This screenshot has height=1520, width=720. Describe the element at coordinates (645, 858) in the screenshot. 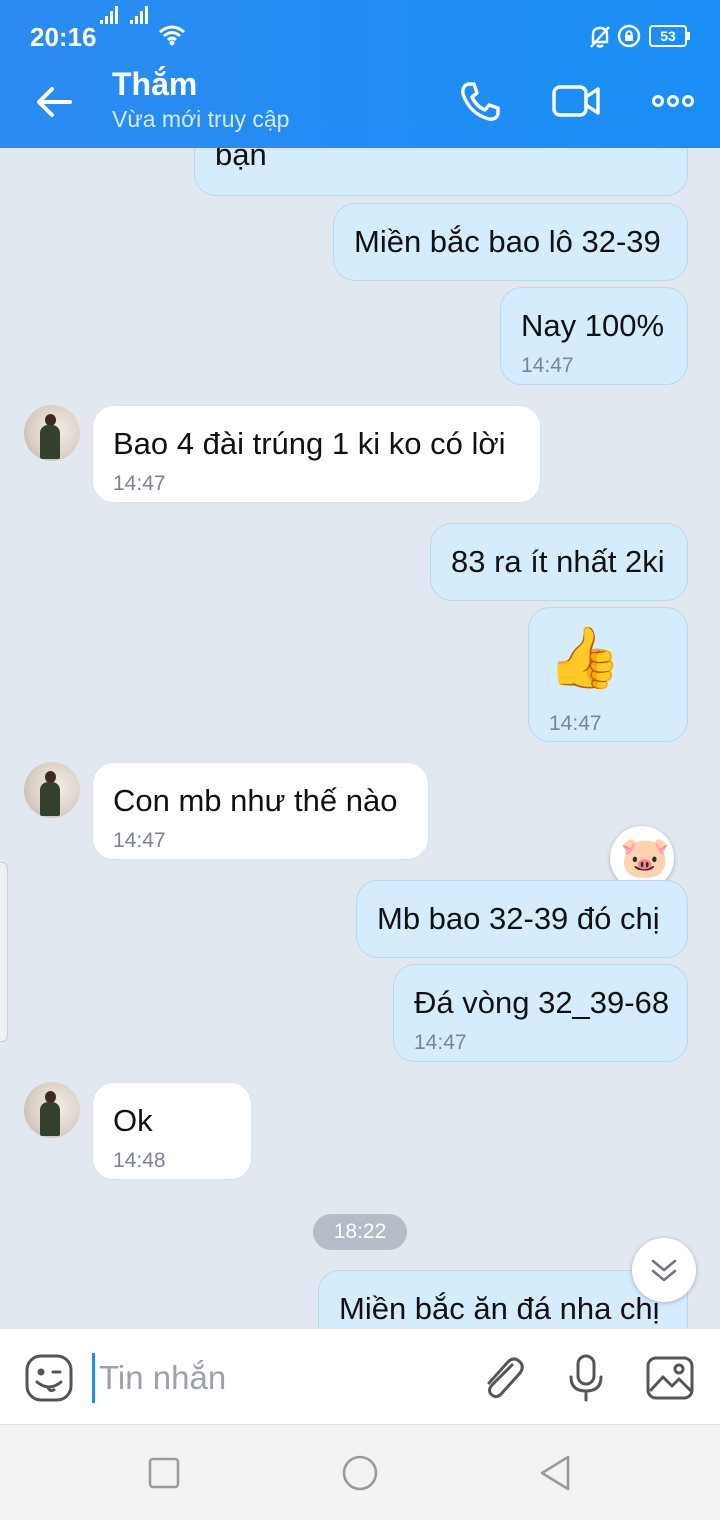

I see `pig-emoji: 🐷` at that location.